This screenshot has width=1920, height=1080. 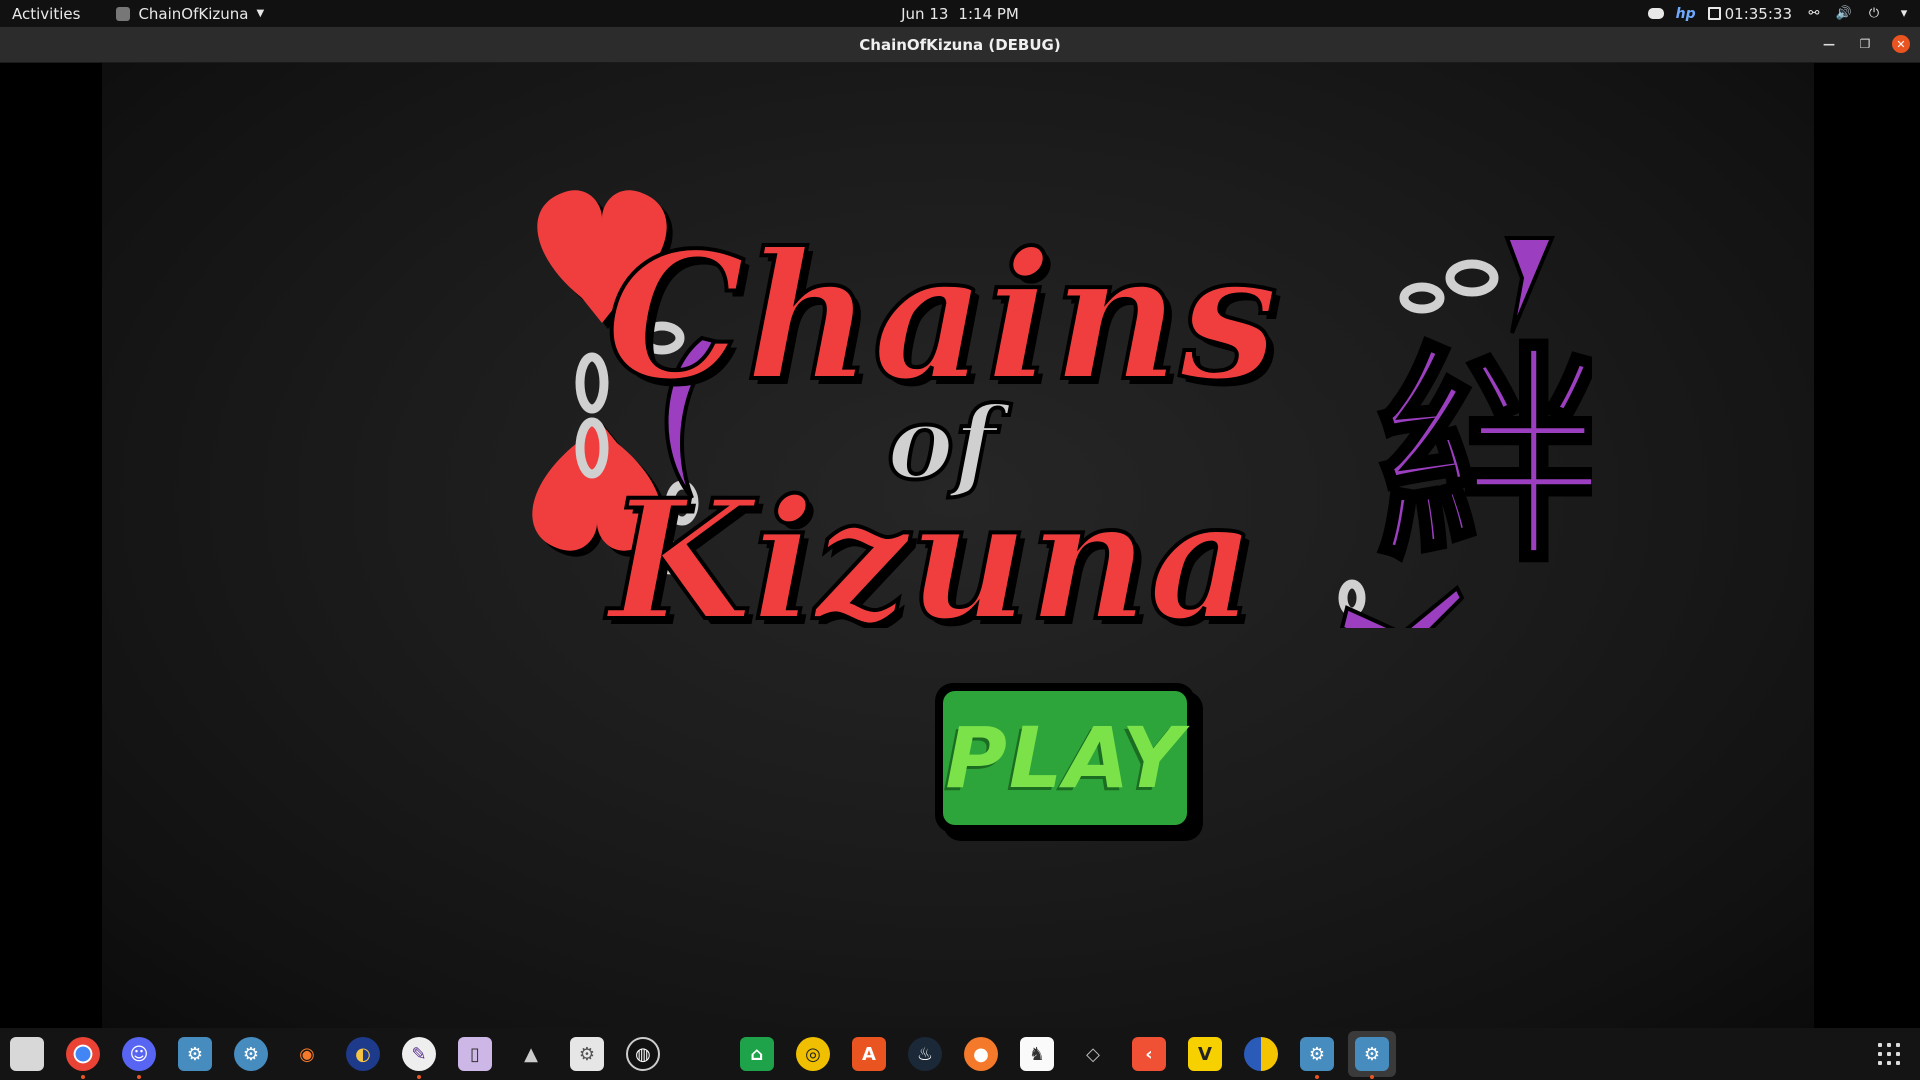 I want to click on play-button-label: PLAY, so click(x=1065, y=758).